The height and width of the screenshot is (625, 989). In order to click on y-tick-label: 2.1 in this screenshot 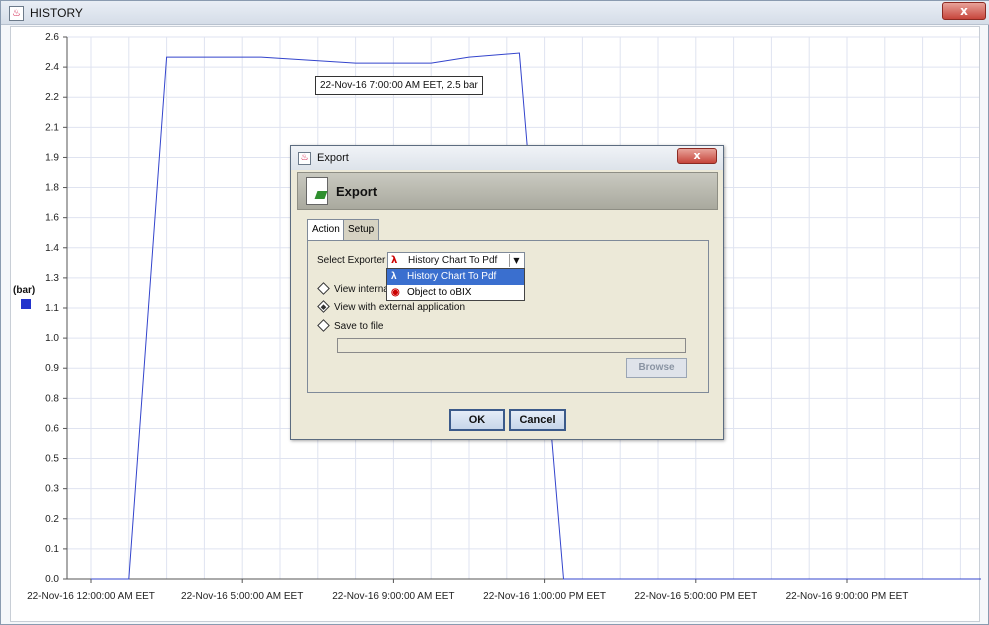, I will do `click(52, 127)`.